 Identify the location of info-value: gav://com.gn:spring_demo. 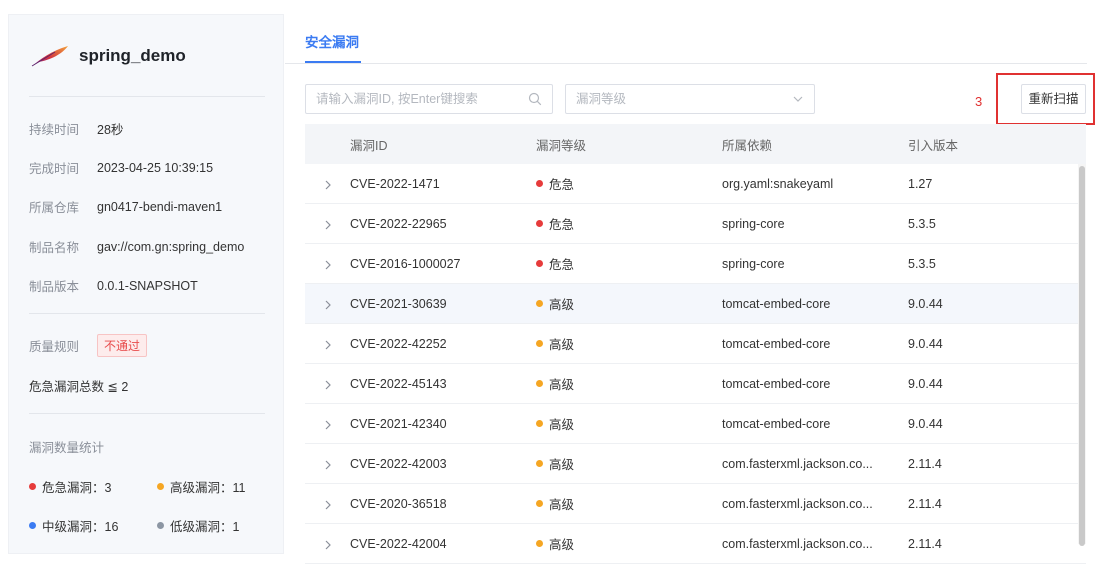
(171, 246).